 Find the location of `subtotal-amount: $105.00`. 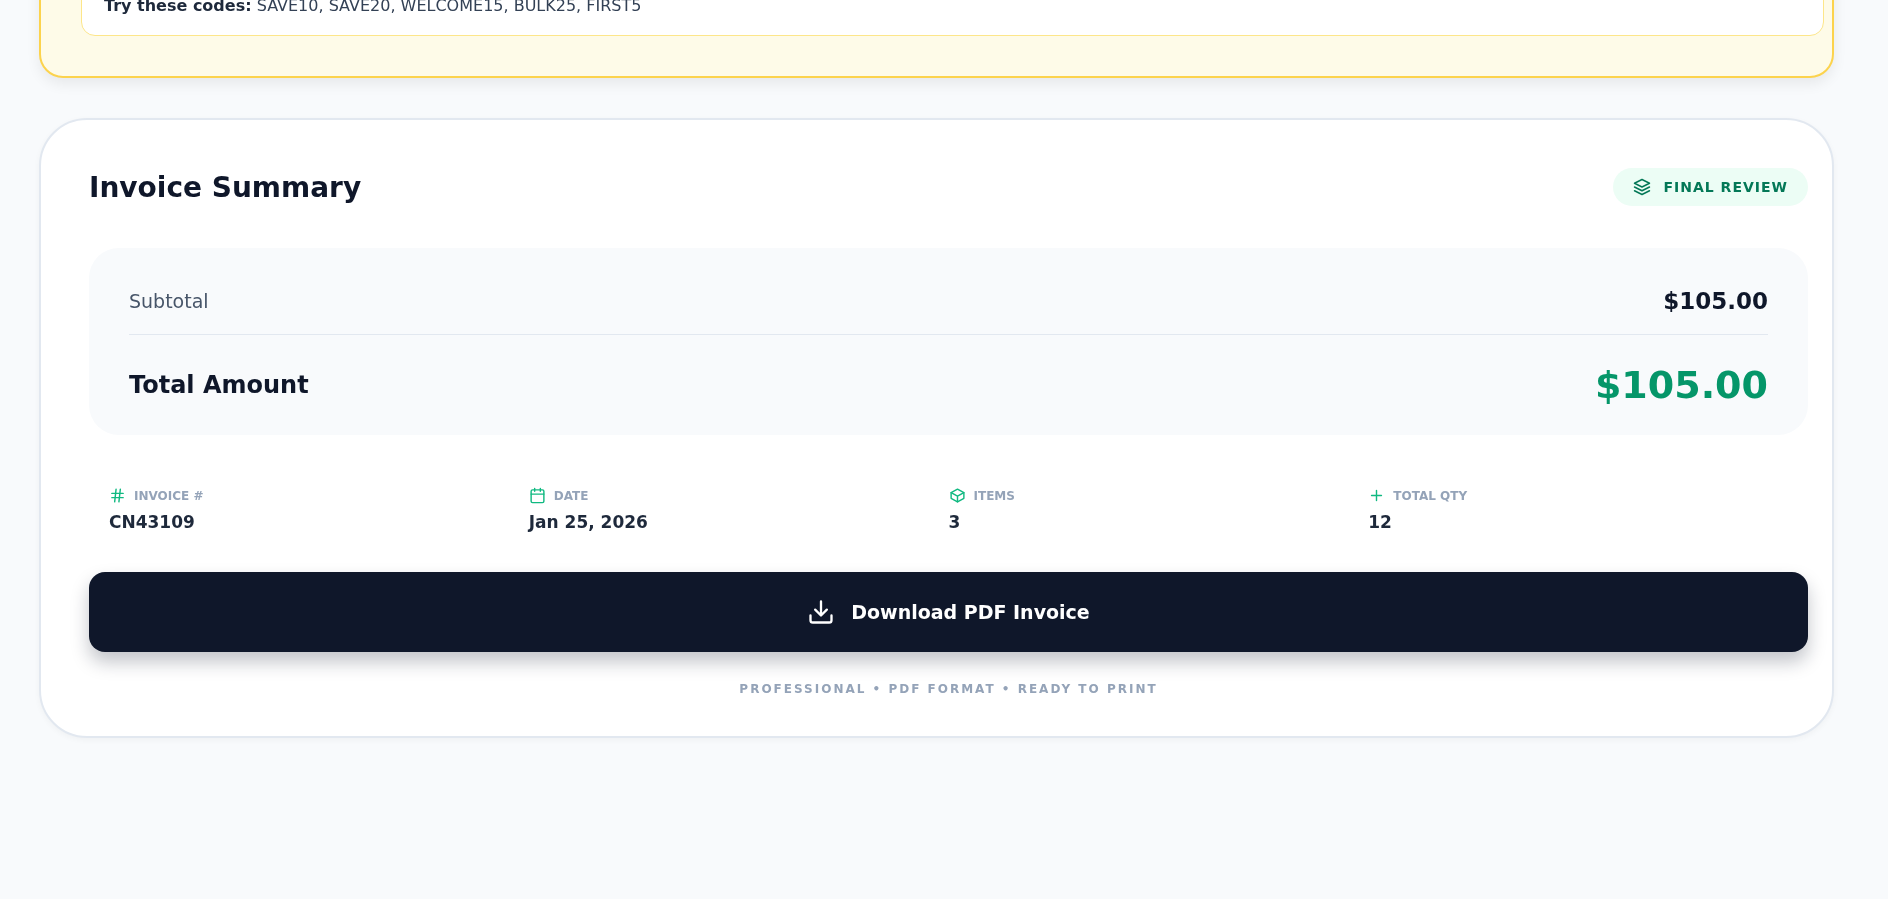

subtotal-amount: $105.00 is located at coordinates (1715, 301).